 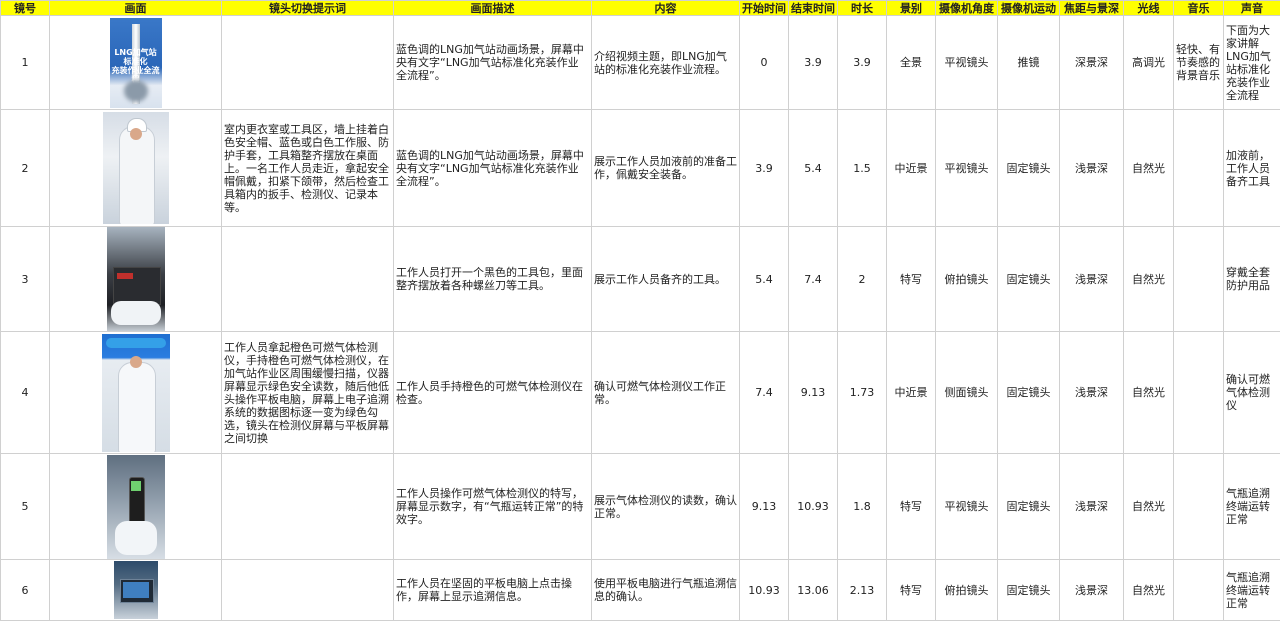 I want to click on cell-desc: 工作人员手持橙色的可燃气体检测仪在检查。, so click(x=493, y=393).